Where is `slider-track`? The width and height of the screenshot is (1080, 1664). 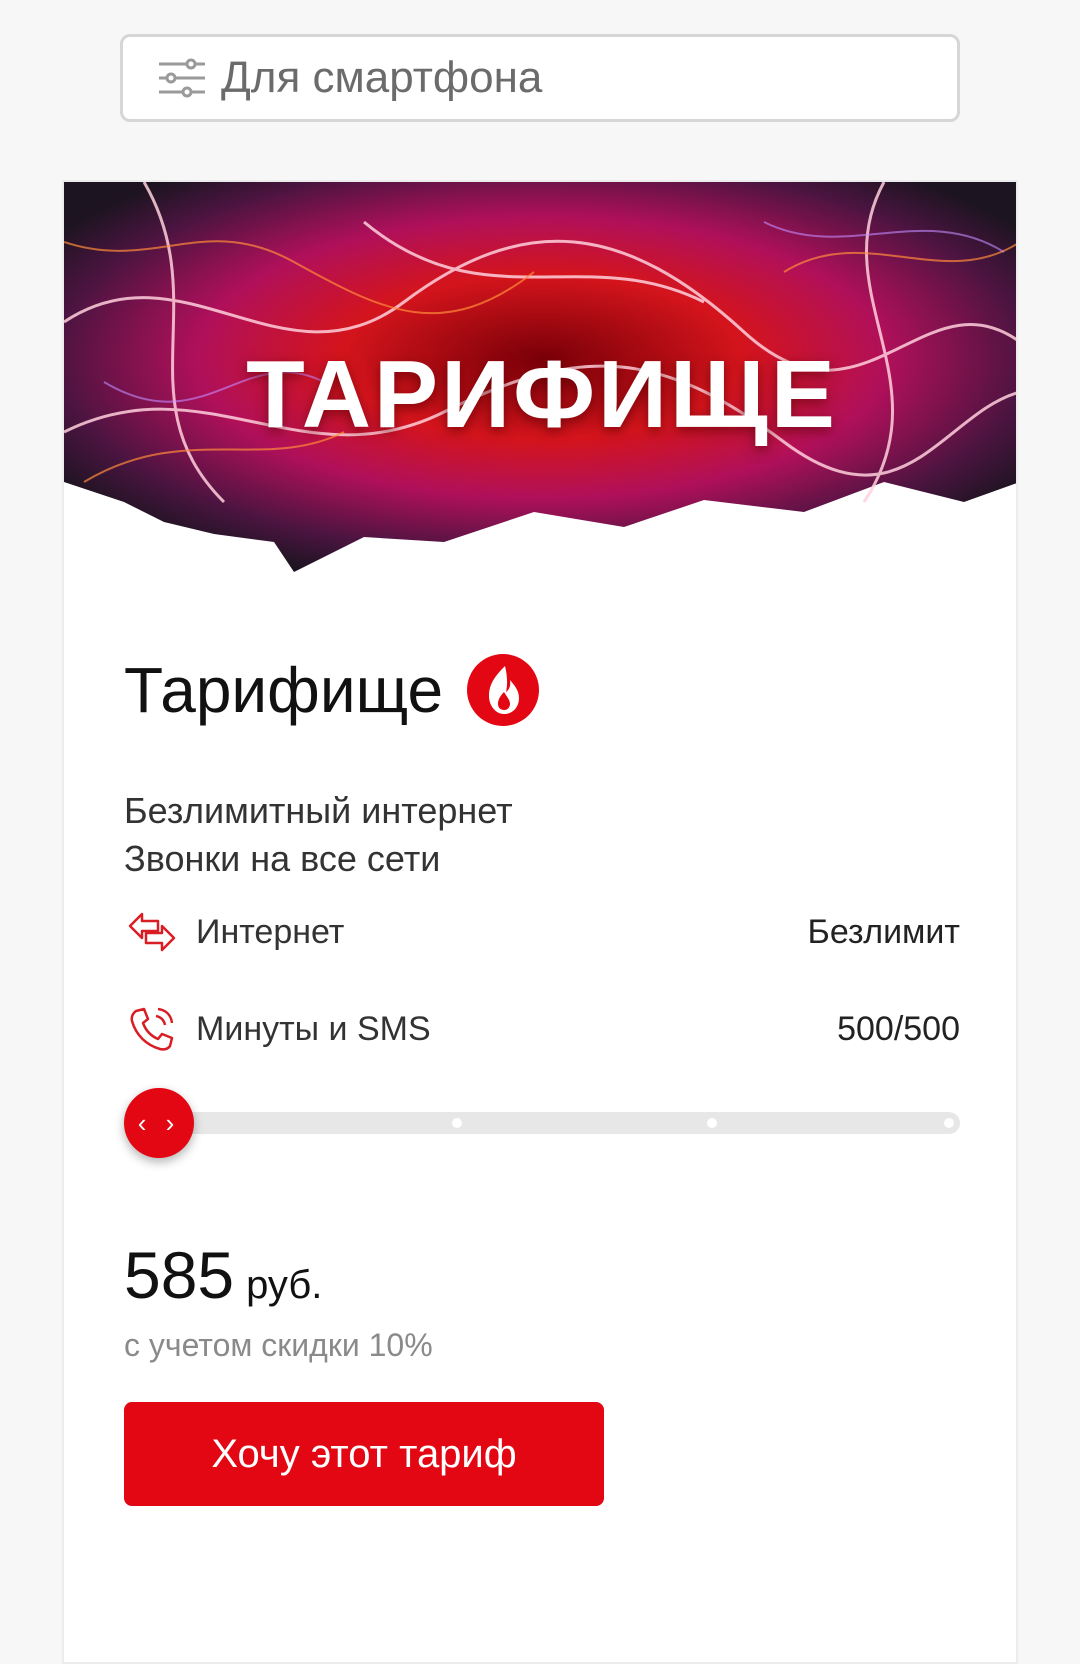
slider-track is located at coordinates (557, 1123).